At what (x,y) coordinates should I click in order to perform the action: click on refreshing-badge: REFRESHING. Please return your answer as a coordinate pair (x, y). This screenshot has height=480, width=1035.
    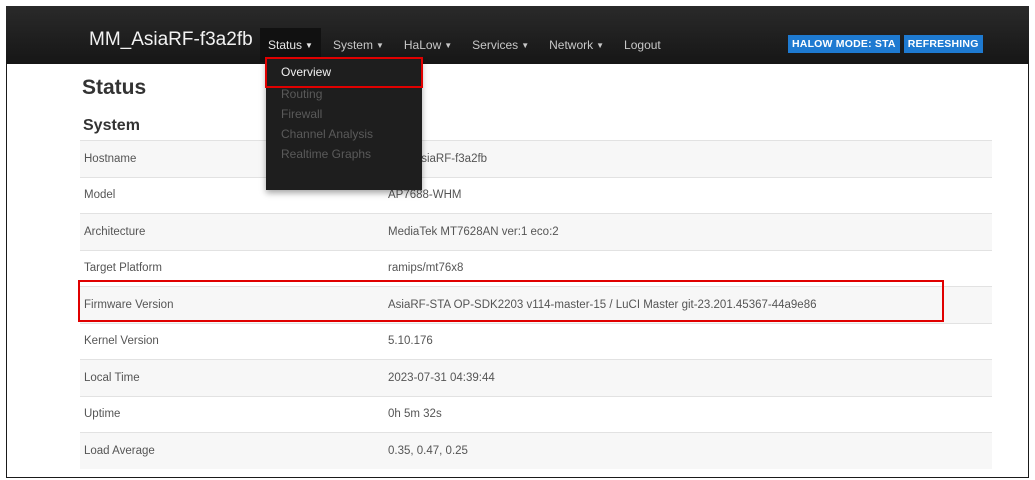
    Looking at the image, I should click on (943, 44).